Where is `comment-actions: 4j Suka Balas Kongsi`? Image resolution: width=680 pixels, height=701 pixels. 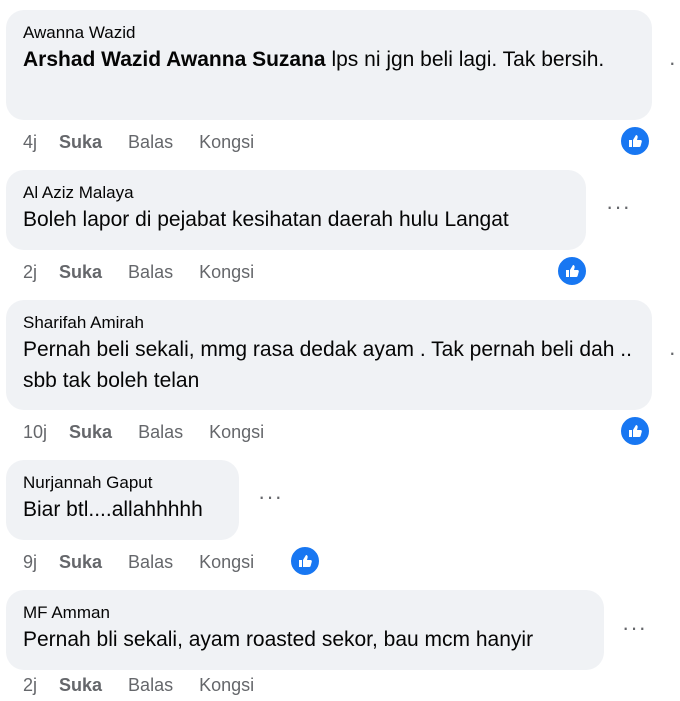
comment-actions: 4j Suka Balas Kongsi is located at coordinates (151, 142).